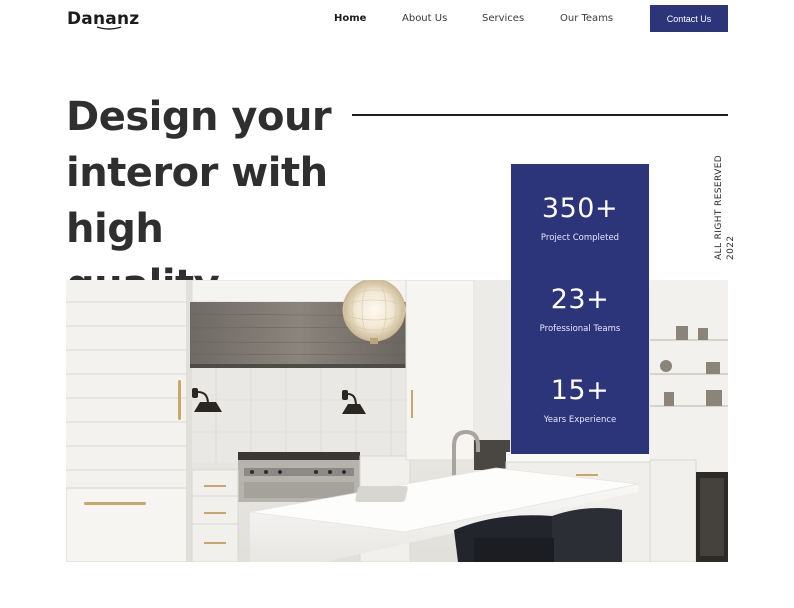 The height and width of the screenshot is (608, 794). I want to click on stat-experience: 15+ Years Experience, so click(580, 400).